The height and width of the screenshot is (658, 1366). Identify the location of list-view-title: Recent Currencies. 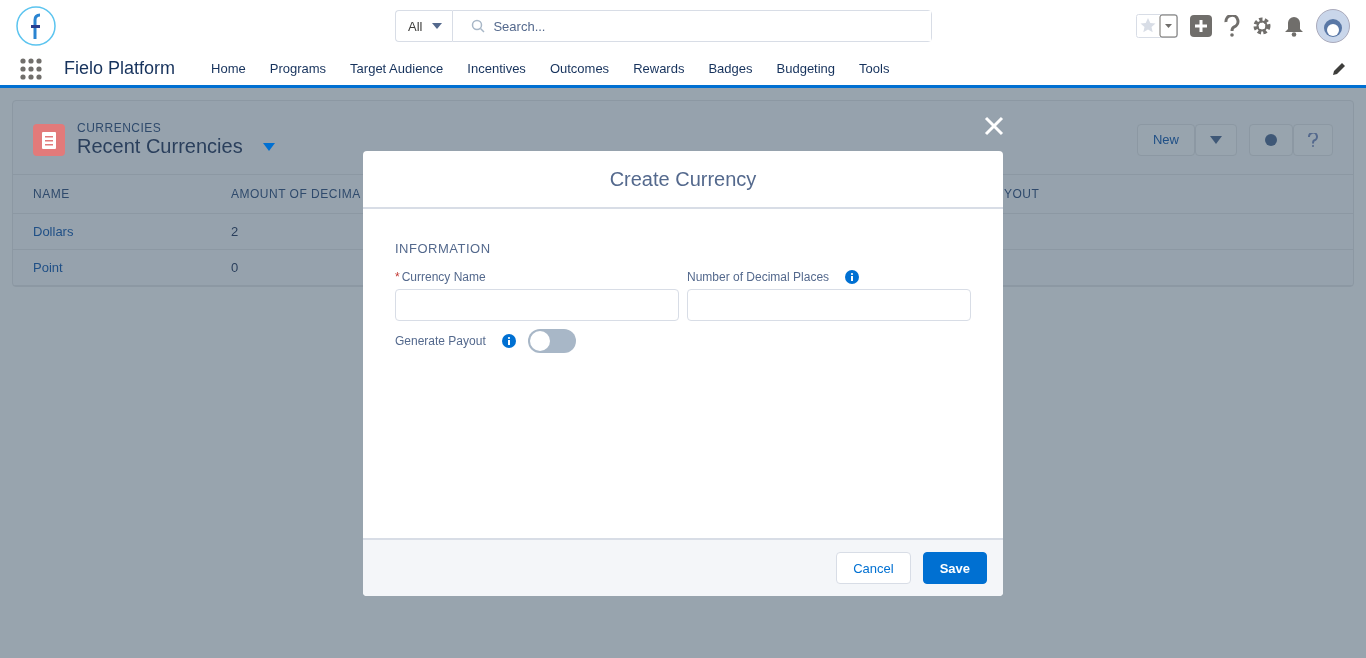
(160, 146).